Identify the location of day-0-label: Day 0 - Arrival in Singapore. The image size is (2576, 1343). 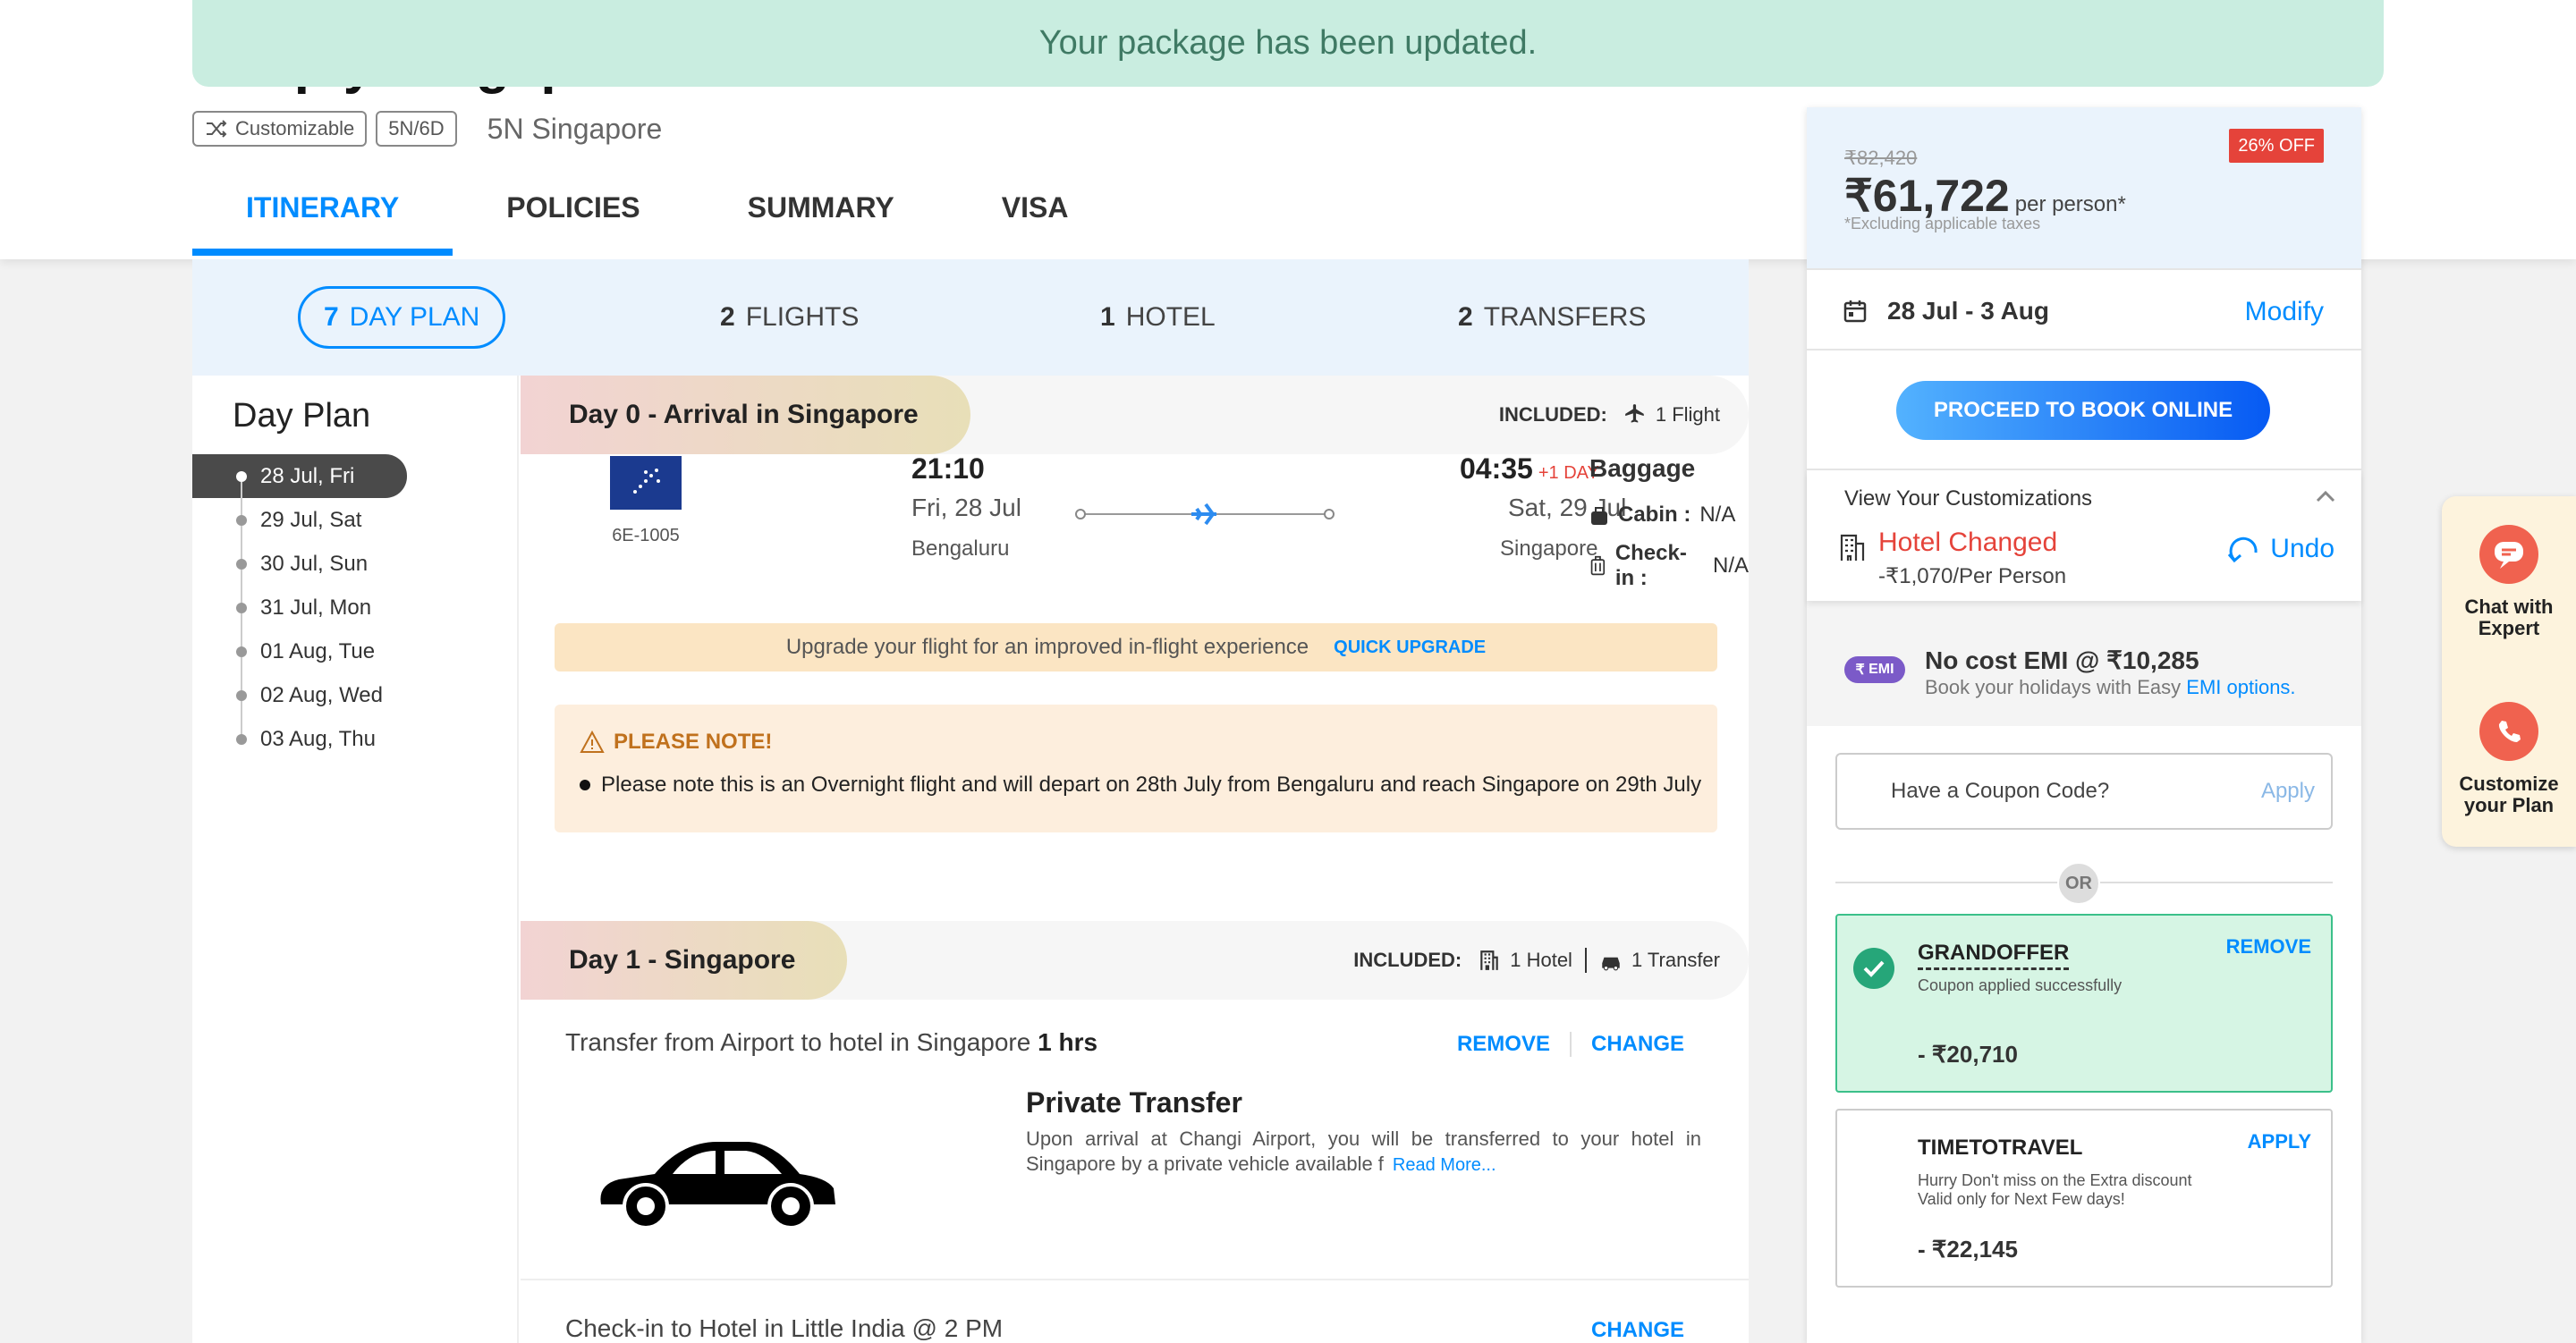
(745, 415).